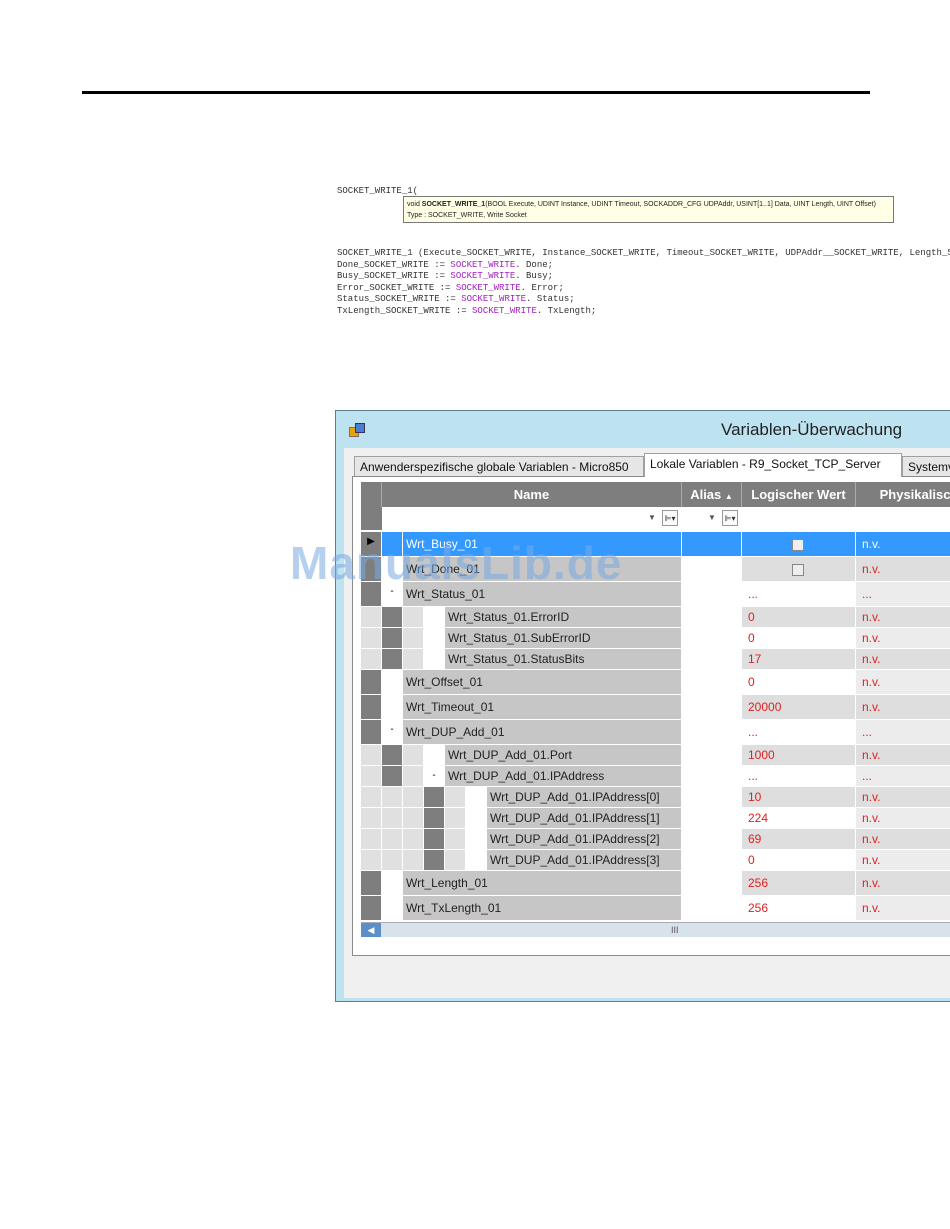 Image resolution: width=950 pixels, height=1229 pixels. Describe the element at coordinates (563, 755) in the screenshot. I see `variable-name: Wrt_DUP_Add_01.Port` at that location.